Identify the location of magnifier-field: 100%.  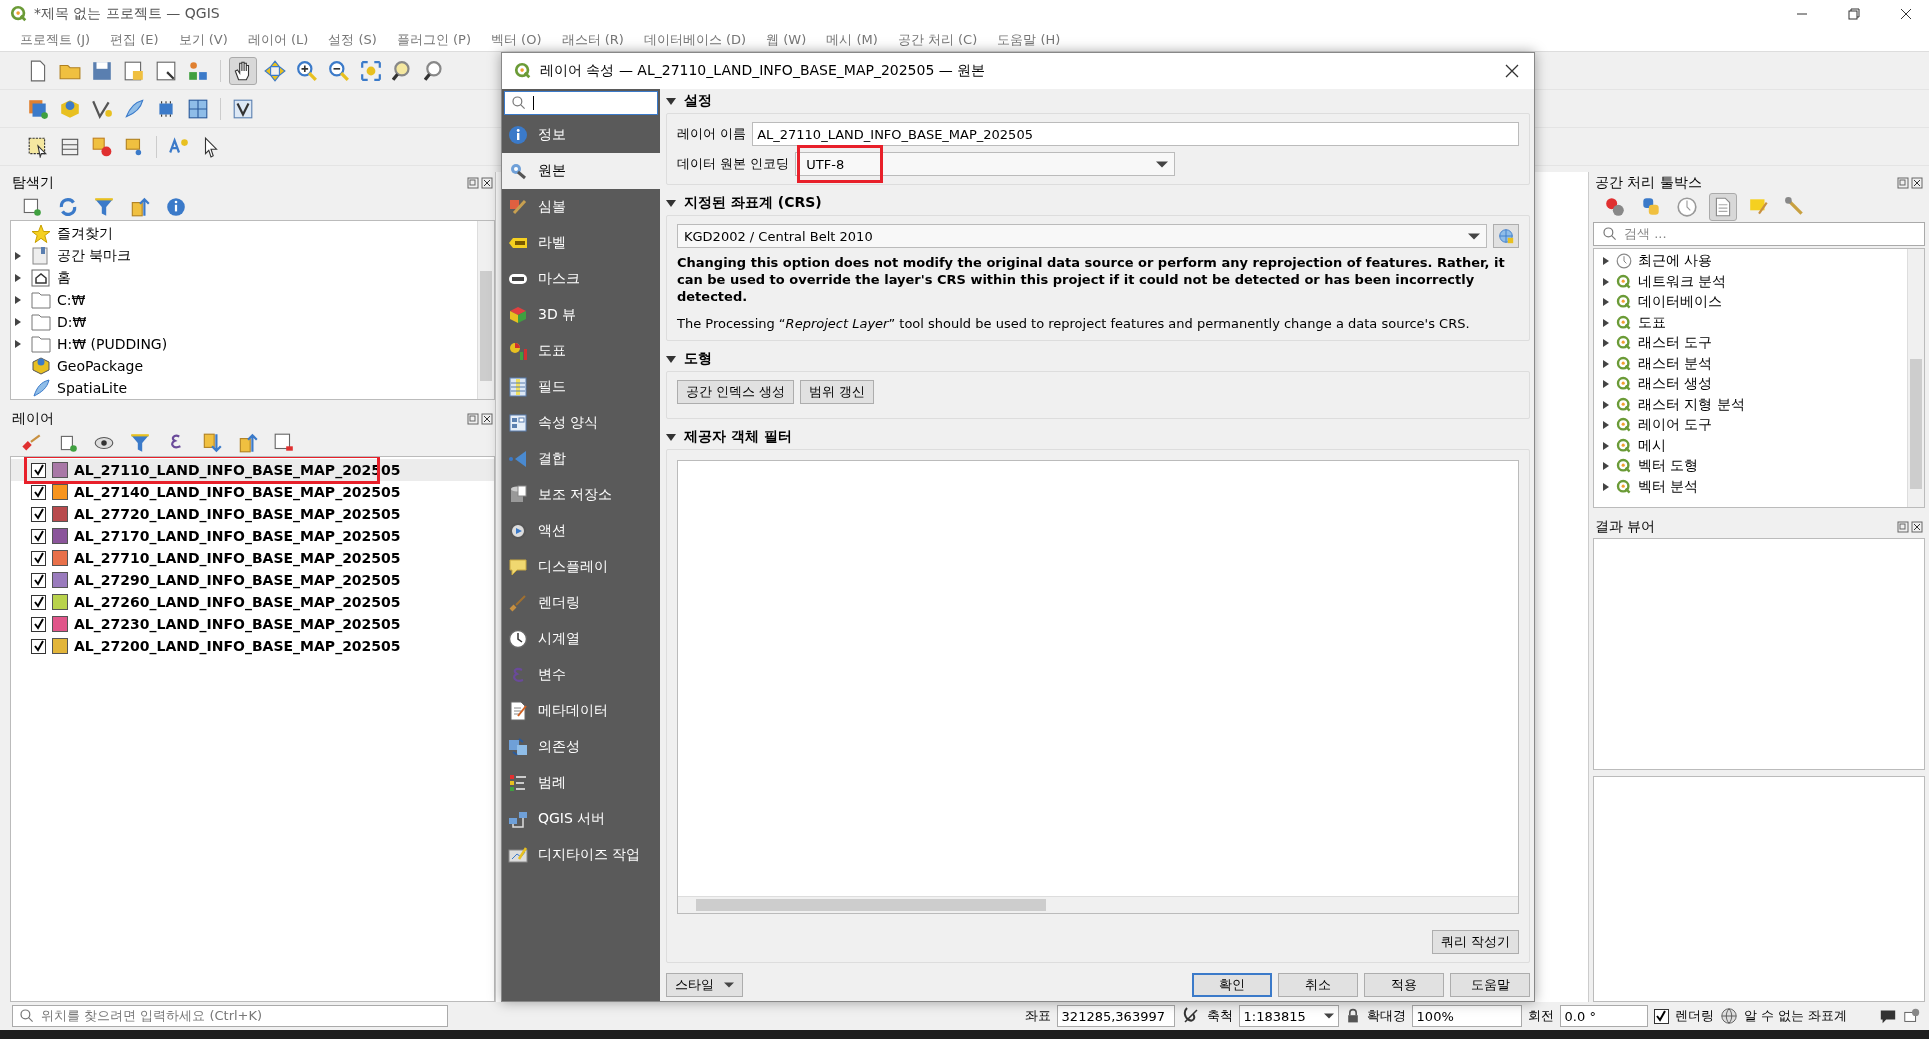
(1466, 1016).